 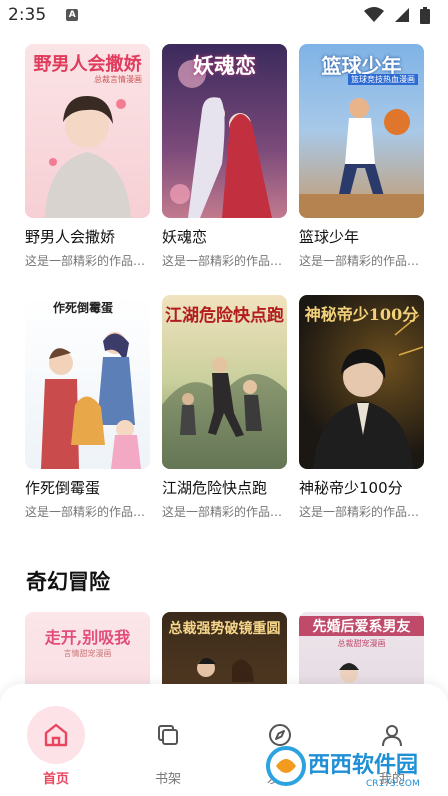 I want to click on book-title: 野男人会撒娇, so click(x=87, y=236).